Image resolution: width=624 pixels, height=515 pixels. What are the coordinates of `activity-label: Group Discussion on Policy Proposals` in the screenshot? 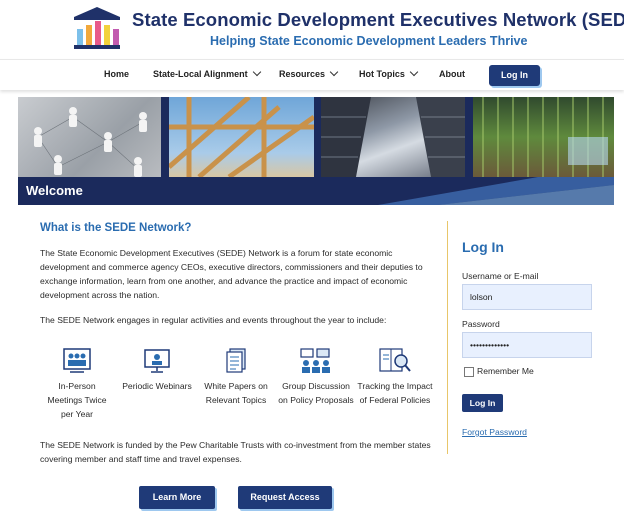 It's located at (316, 393).